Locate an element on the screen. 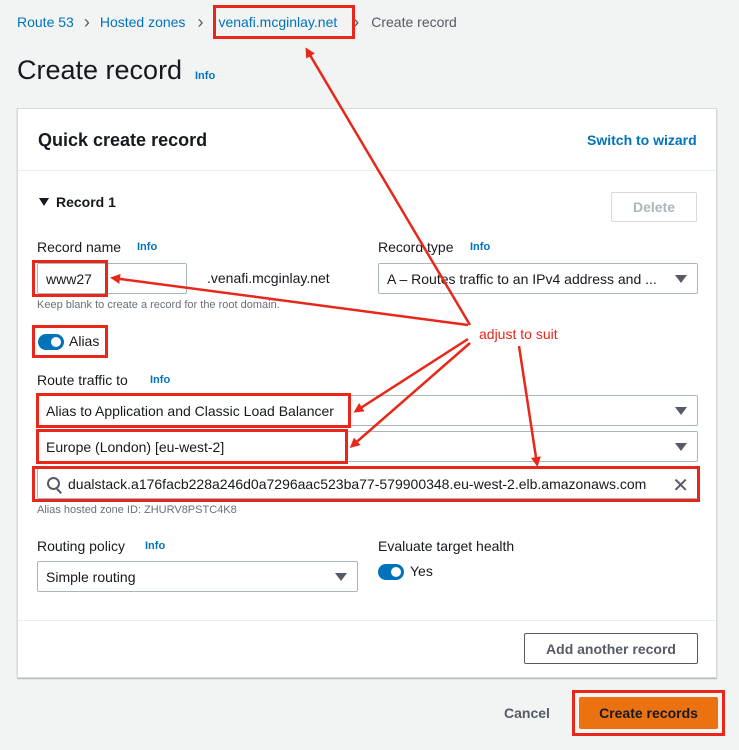 The image size is (739, 750). arrow-to-region is located at coordinates (410, 395).